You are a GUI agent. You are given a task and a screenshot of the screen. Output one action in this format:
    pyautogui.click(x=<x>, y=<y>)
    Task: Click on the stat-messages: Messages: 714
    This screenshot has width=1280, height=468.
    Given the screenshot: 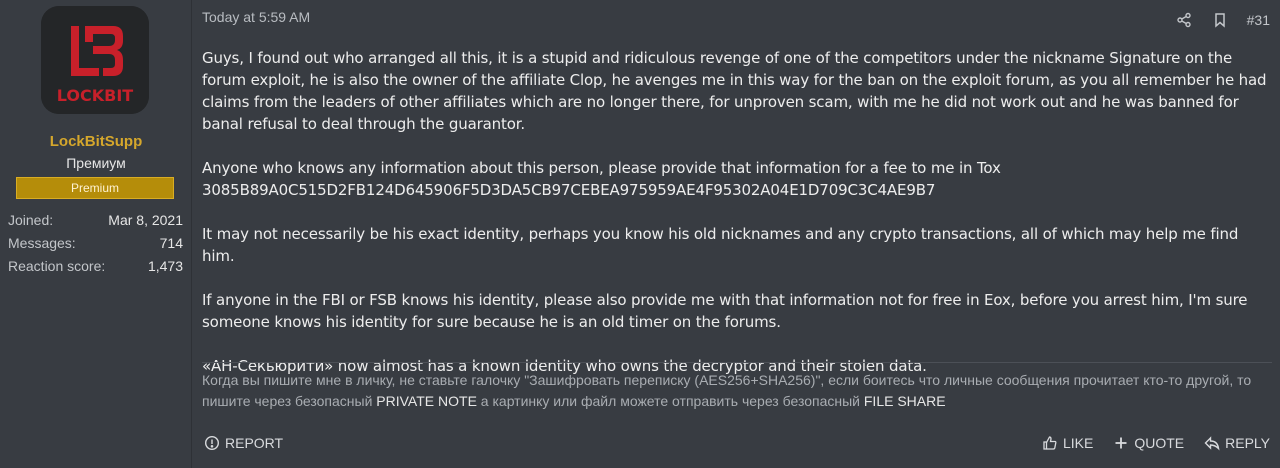 What is the action you would take?
    pyautogui.click(x=95, y=245)
    